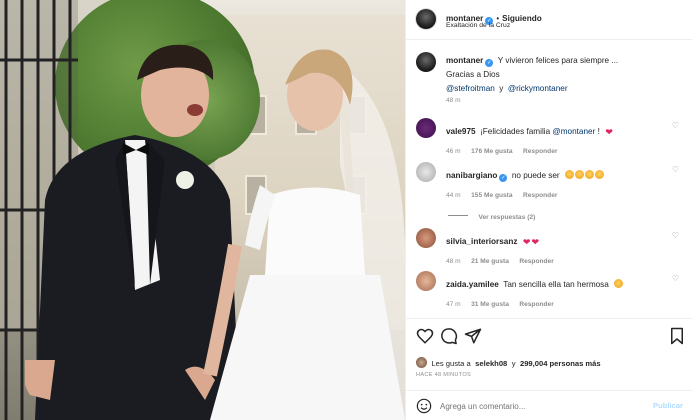 This screenshot has height=420, width=692. I want to click on likes-prefix: Les gusta a, so click(451, 363).